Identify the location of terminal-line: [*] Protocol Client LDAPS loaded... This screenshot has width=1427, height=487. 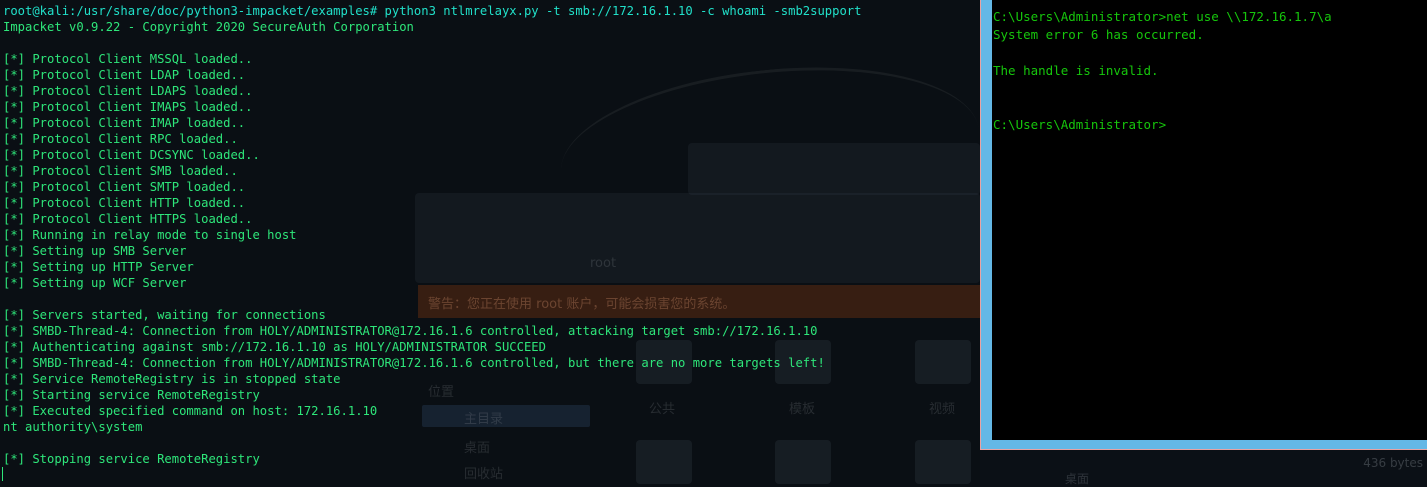
(128, 91).